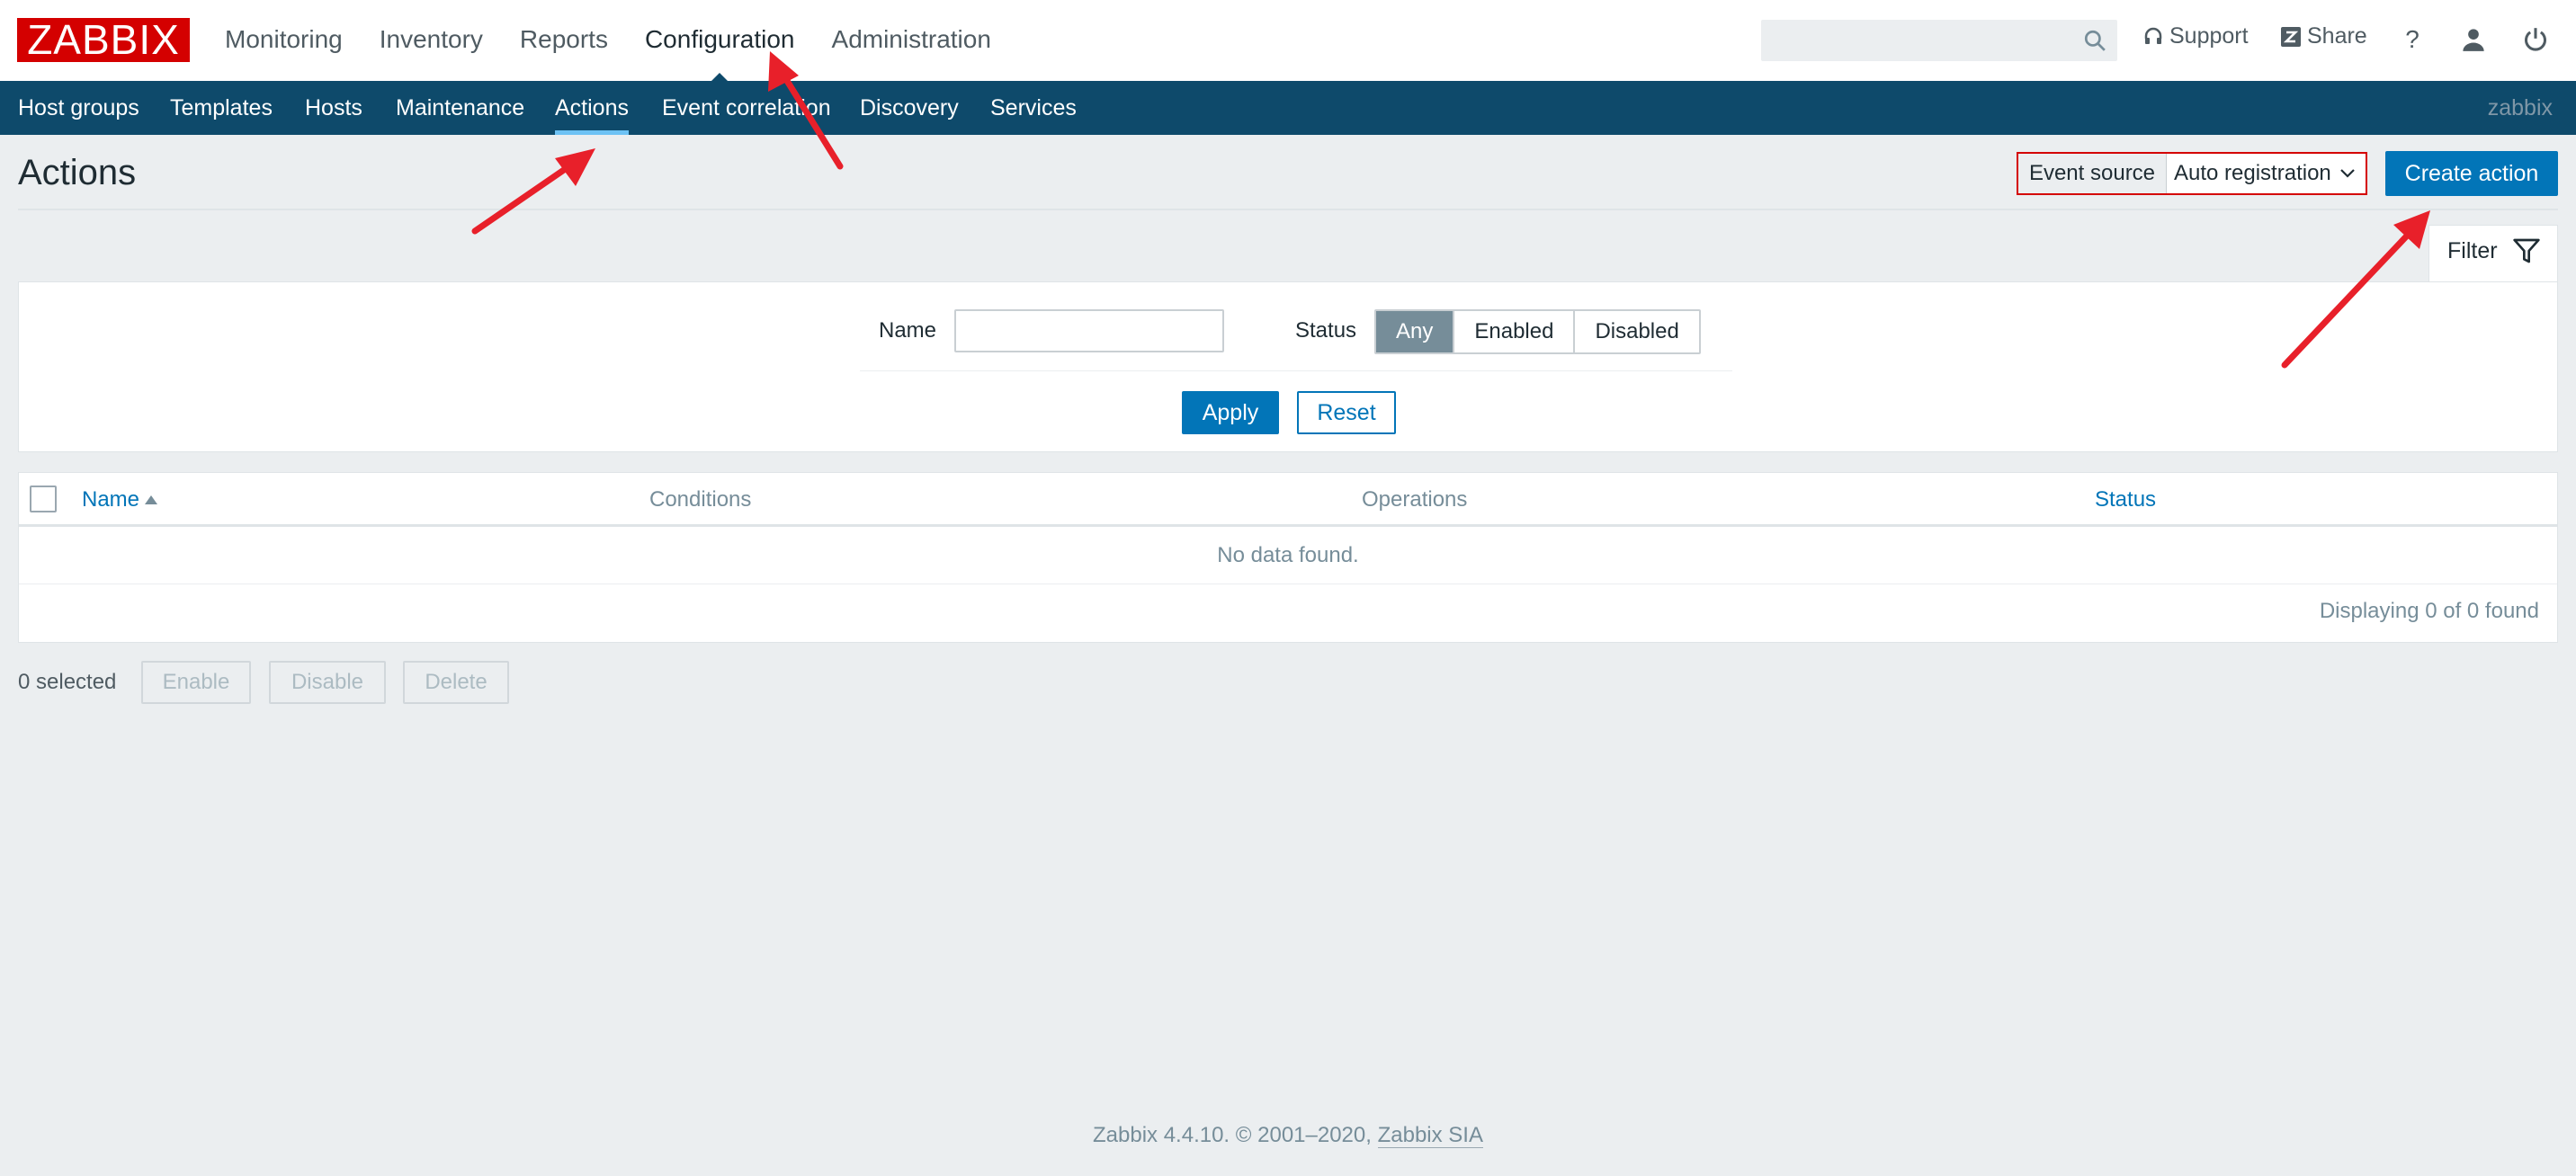 This screenshot has width=2576, height=1176. What do you see at coordinates (746, 108) in the screenshot?
I see `sub-menu-item-event-correlation: Event correlation` at bounding box center [746, 108].